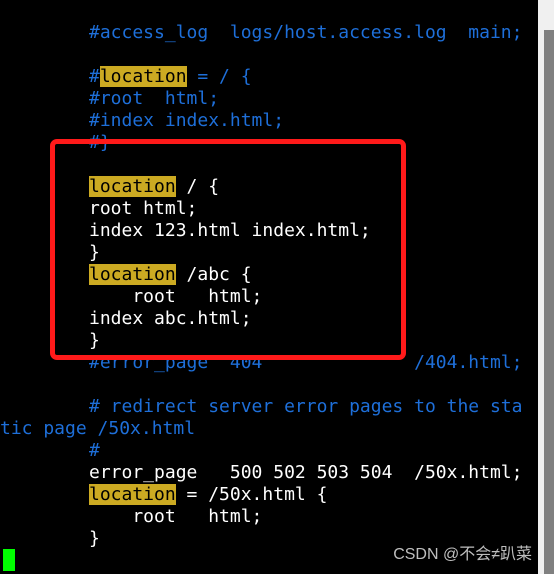 The image size is (554, 574). What do you see at coordinates (277, 275) in the screenshot?
I see `code-line: location /abc {` at bounding box center [277, 275].